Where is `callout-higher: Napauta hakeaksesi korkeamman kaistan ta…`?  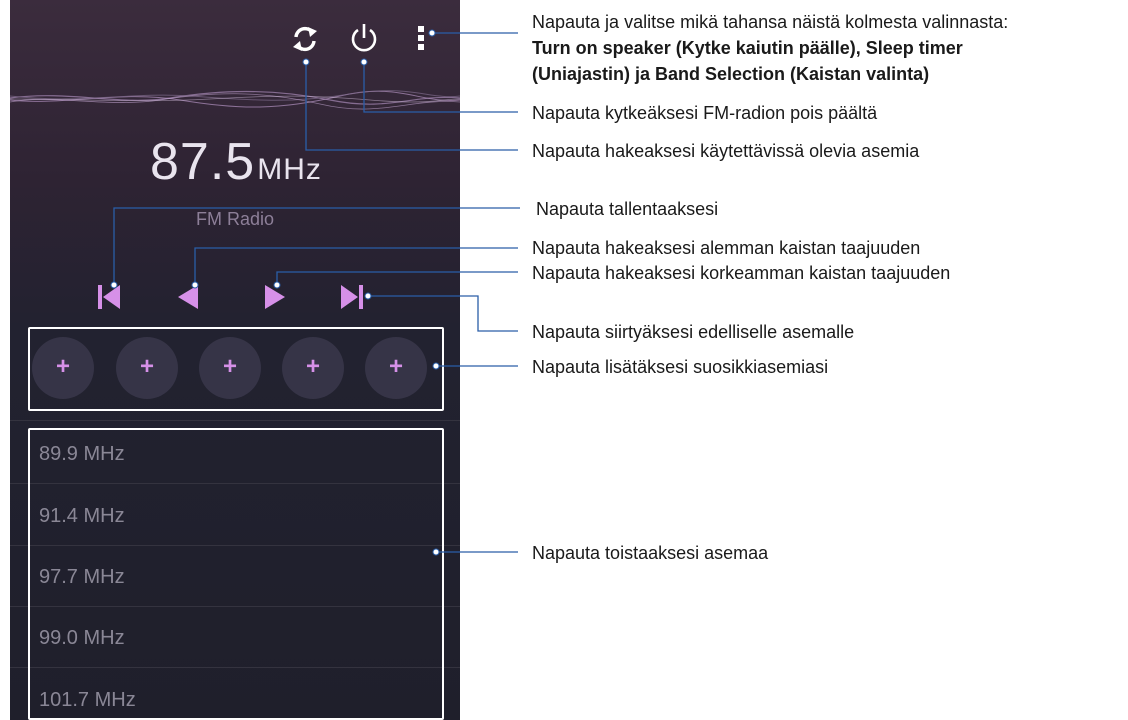 callout-higher: Napauta hakeaksesi korkeamman kaistan ta… is located at coordinates (741, 273).